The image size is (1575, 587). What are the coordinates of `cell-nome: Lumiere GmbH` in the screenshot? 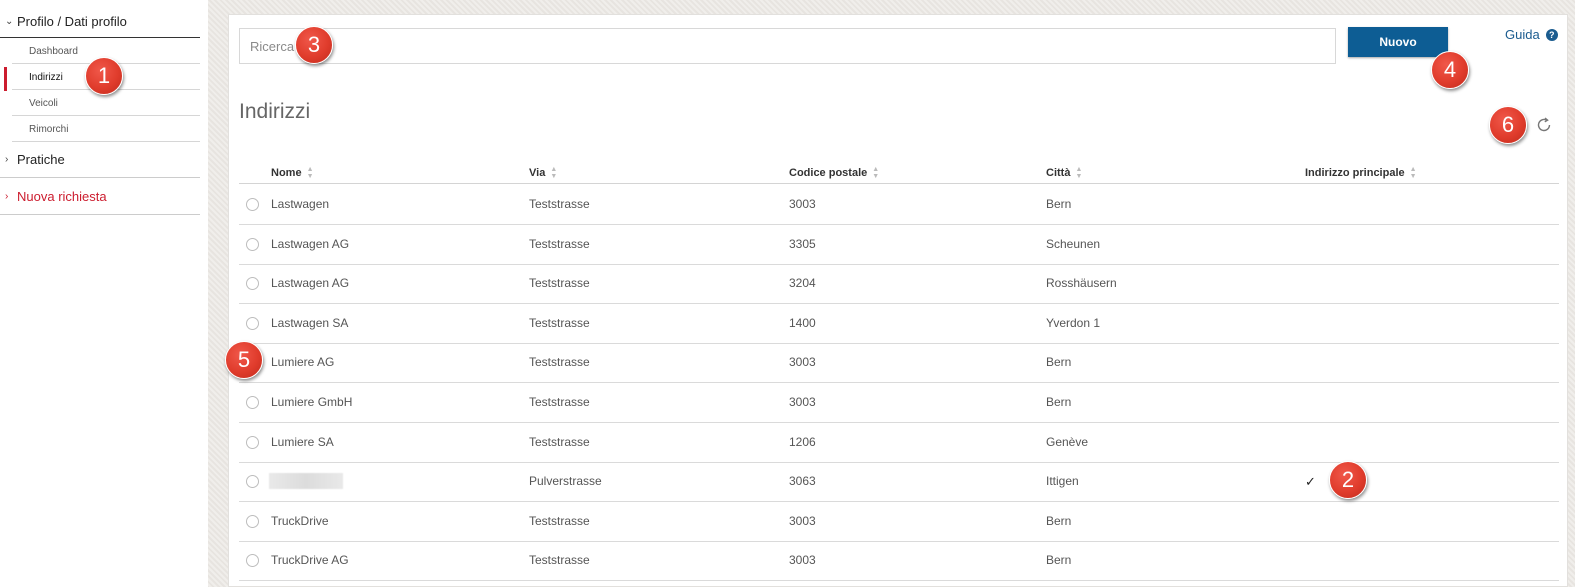 It's located at (312, 402).